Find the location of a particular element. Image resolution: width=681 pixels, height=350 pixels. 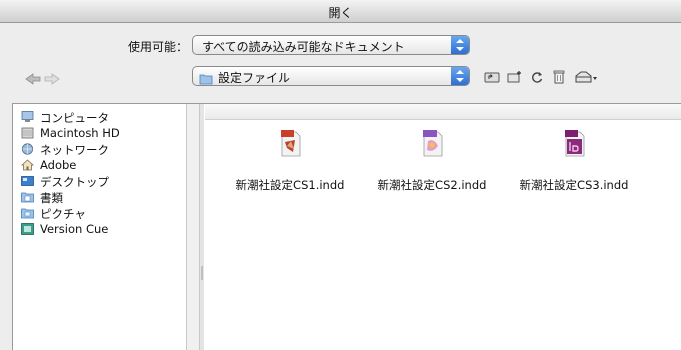

column-header is located at coordinates (443, 112).